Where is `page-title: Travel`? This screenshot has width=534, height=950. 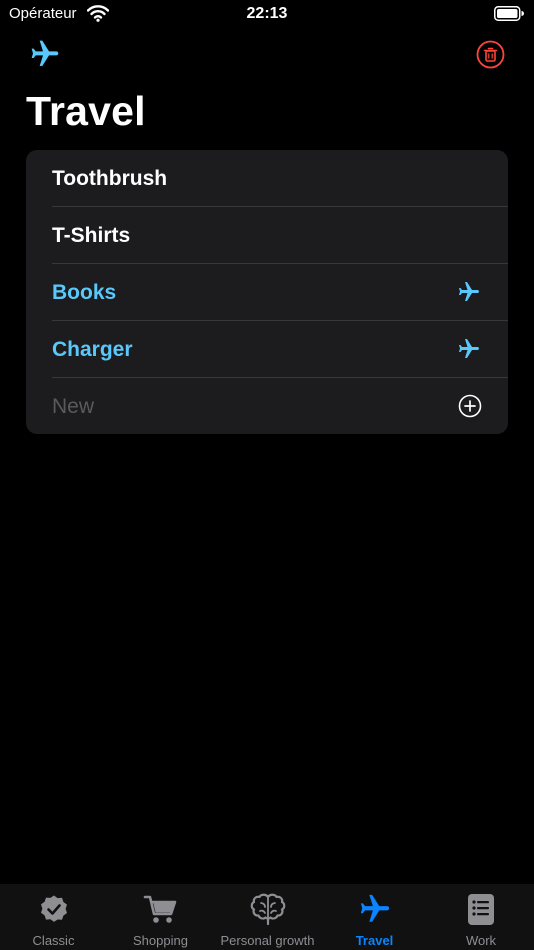 page-title: Travel is located at coordinates (86, 111).